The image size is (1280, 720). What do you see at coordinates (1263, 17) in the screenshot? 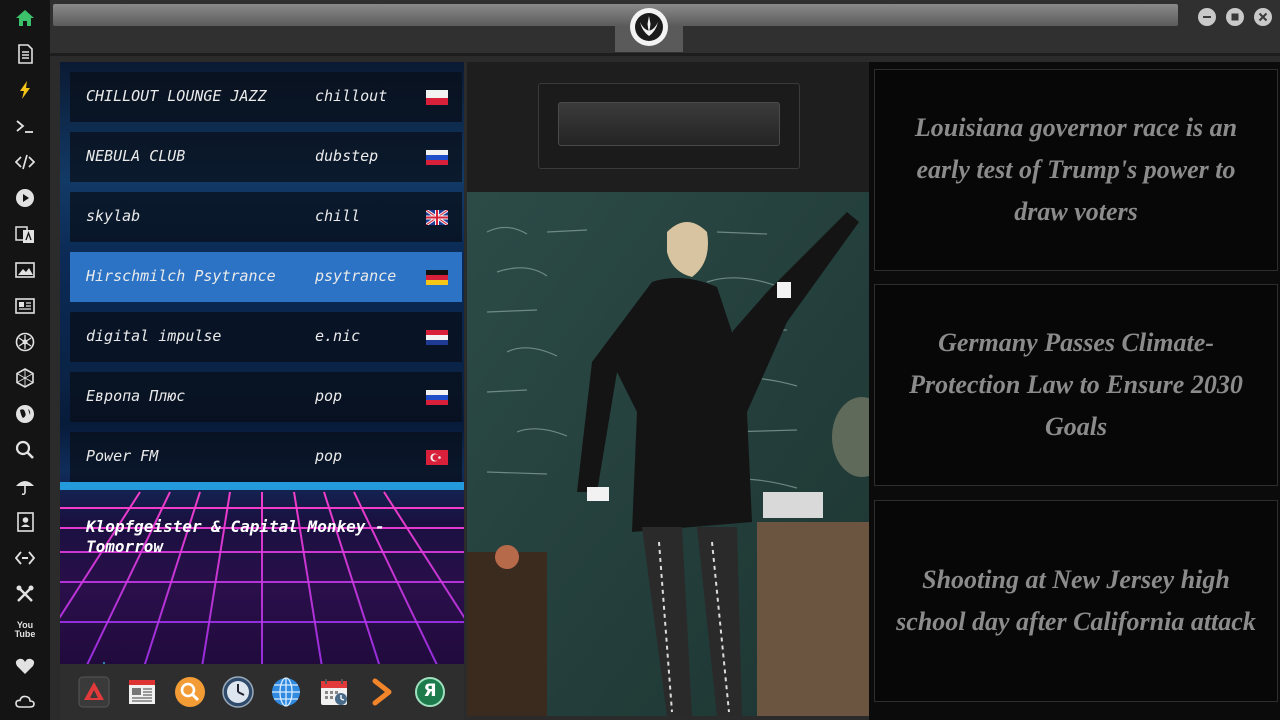
I see `close-button` at bounding box center [1263, 17].